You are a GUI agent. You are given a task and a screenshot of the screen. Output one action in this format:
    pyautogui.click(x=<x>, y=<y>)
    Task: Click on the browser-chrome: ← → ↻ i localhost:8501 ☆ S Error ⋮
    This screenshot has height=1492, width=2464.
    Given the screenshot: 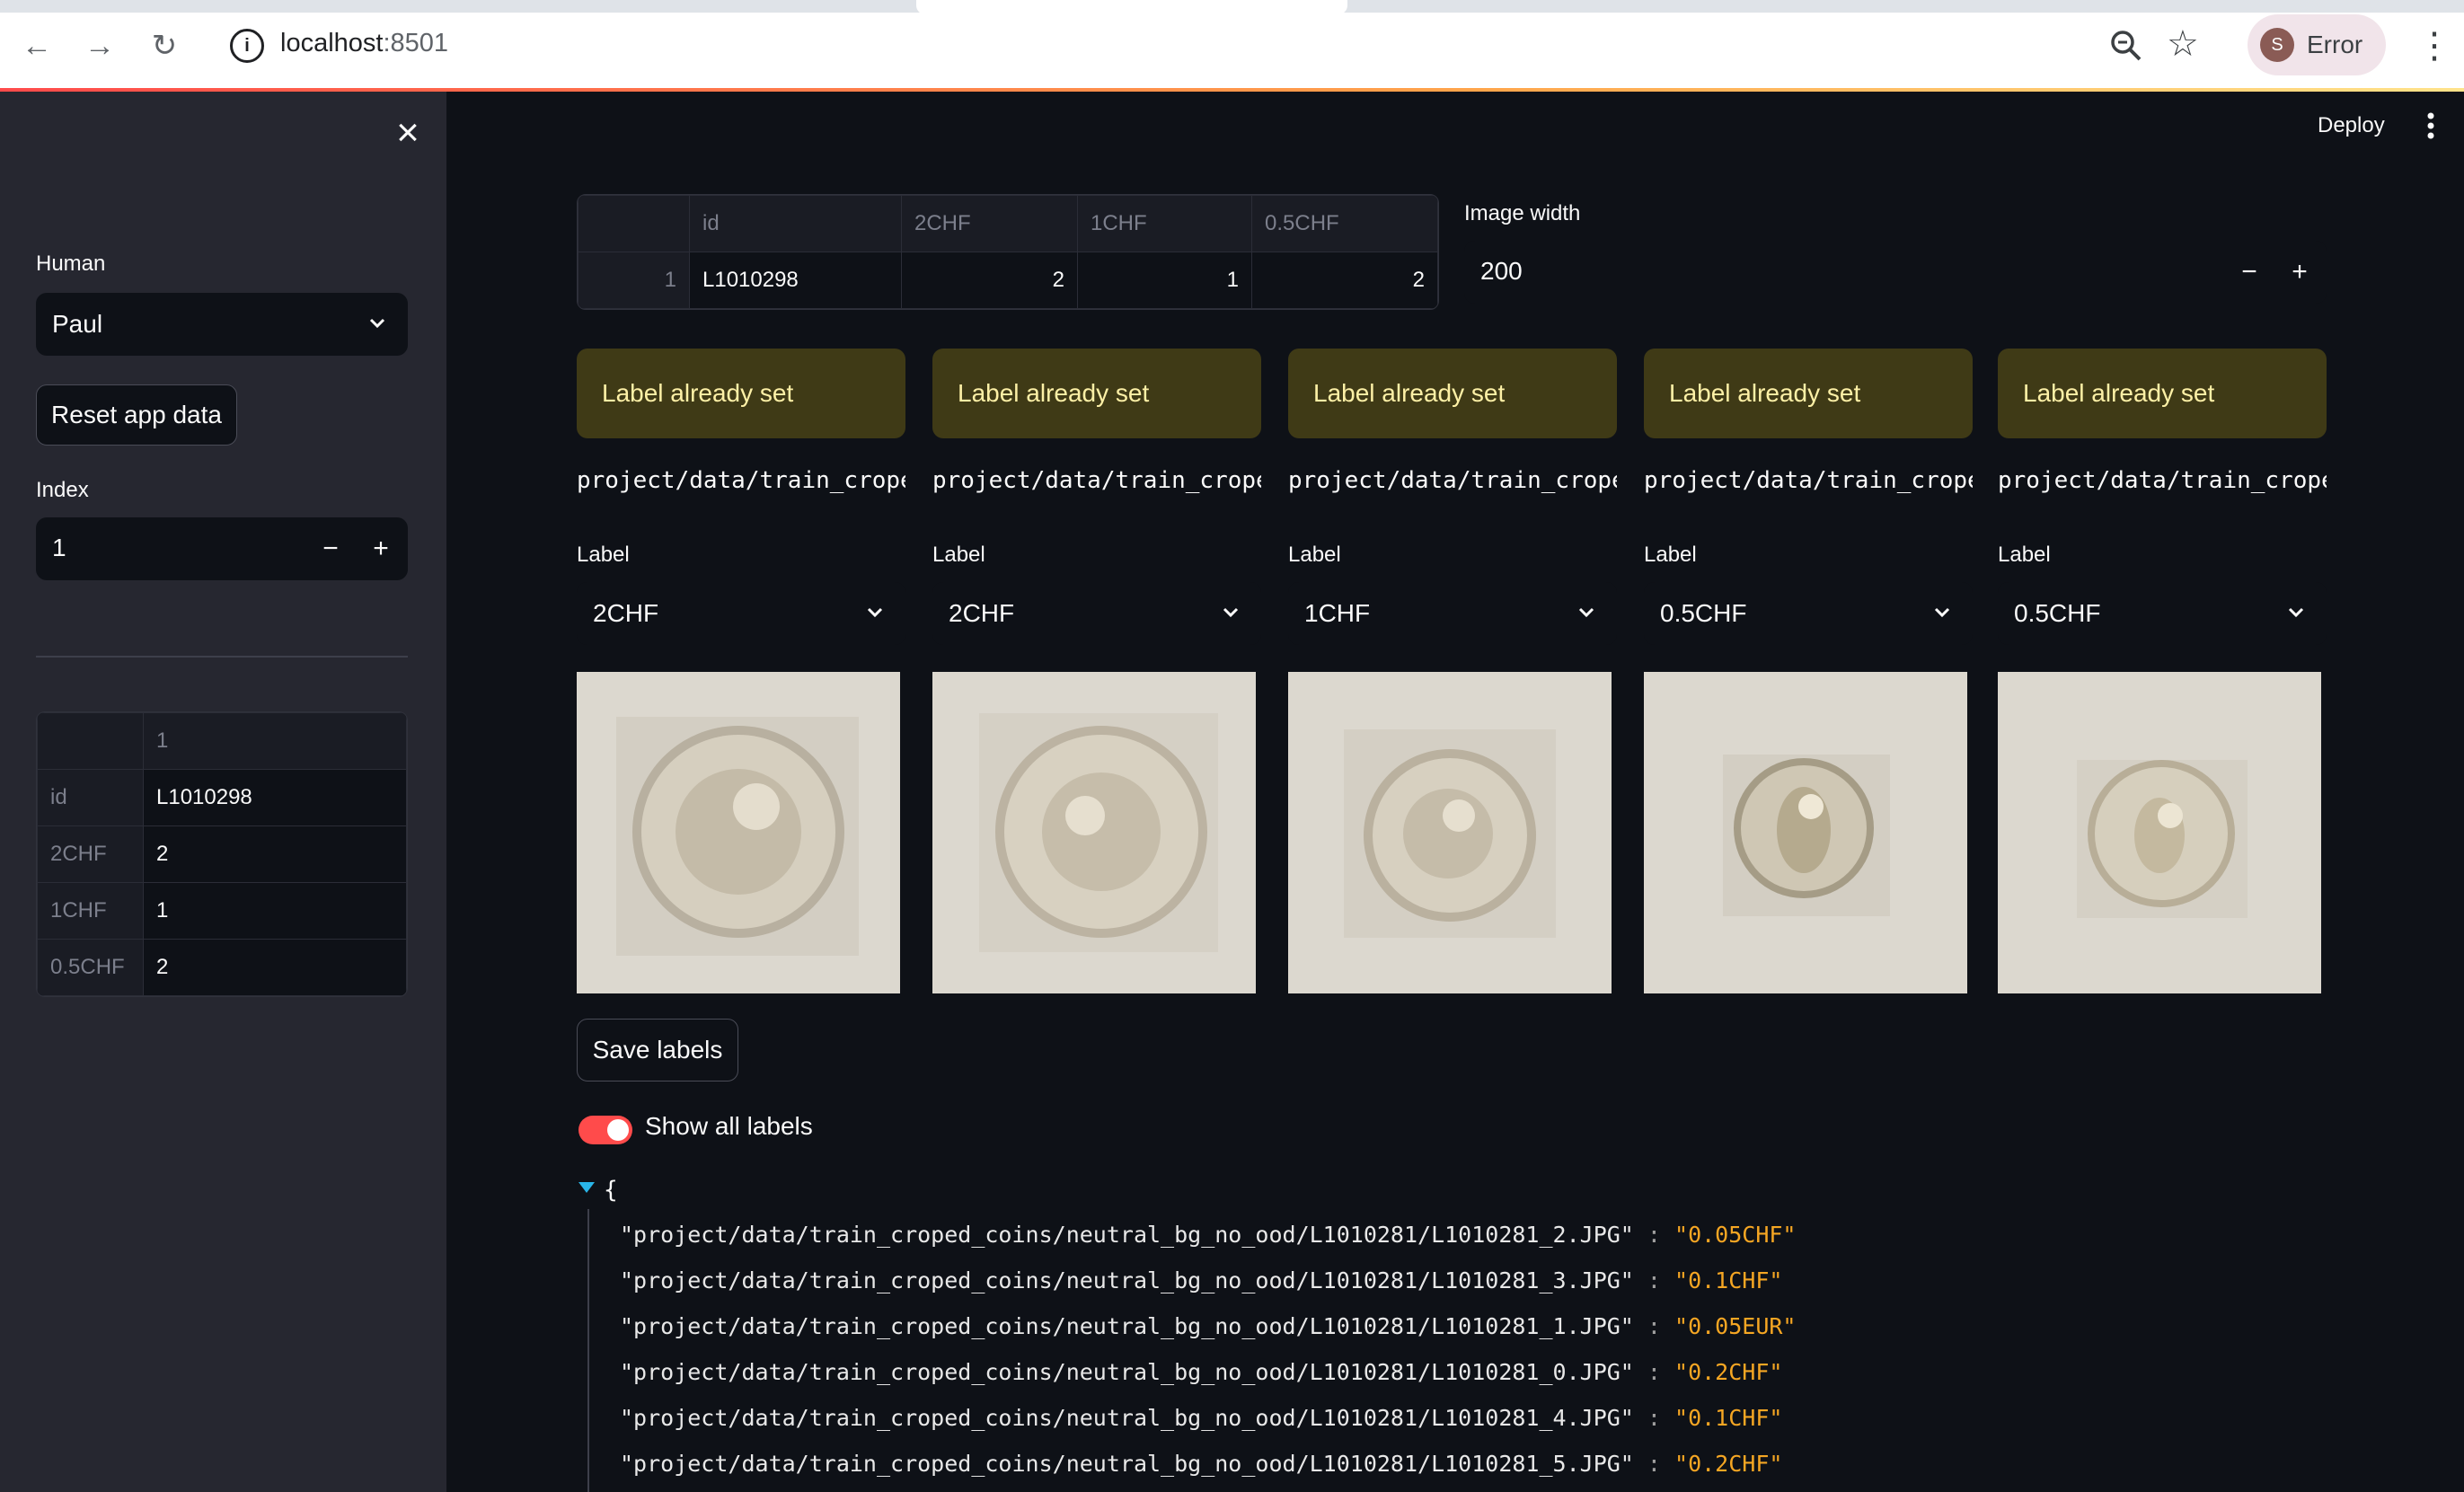 What is the action you would take?
    pyautogui.click(x=1232, y=45)
    